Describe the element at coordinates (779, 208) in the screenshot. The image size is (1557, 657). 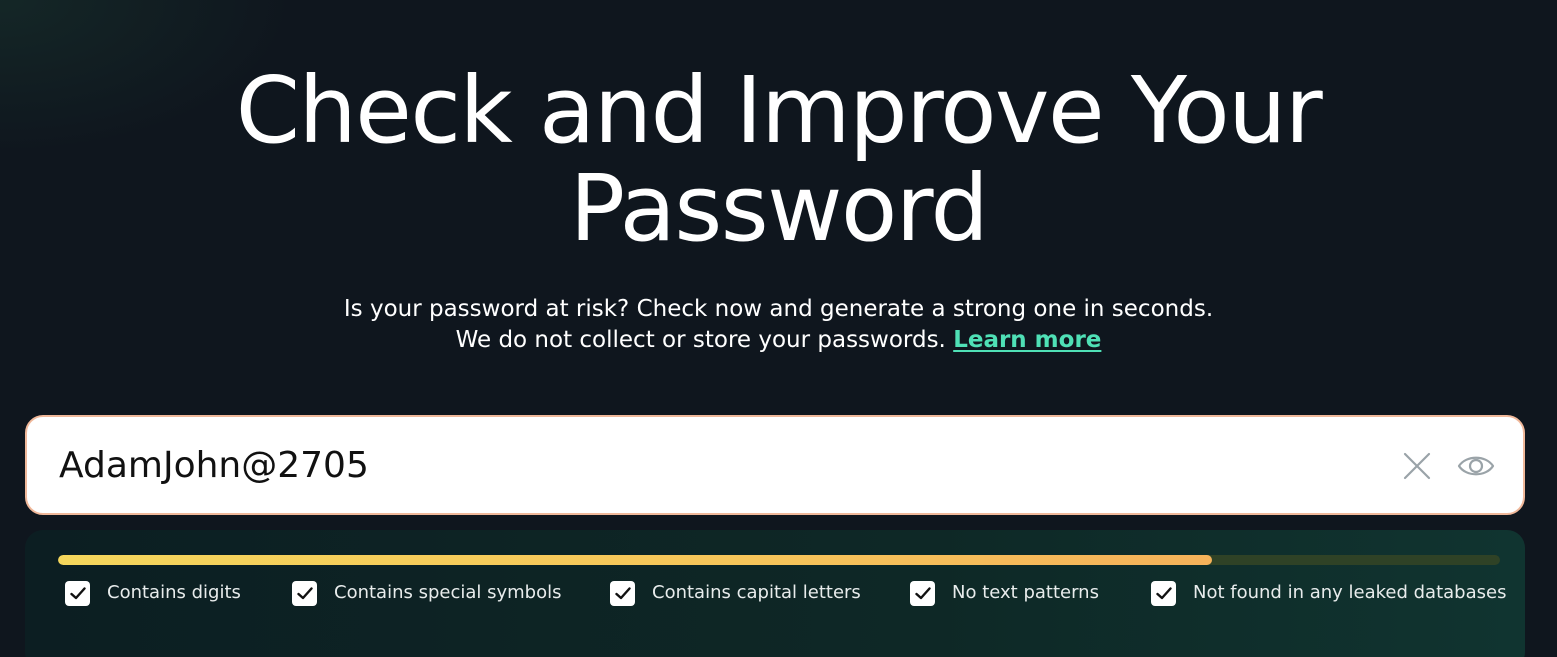
I see `page-title-line-2: Password` at that location.